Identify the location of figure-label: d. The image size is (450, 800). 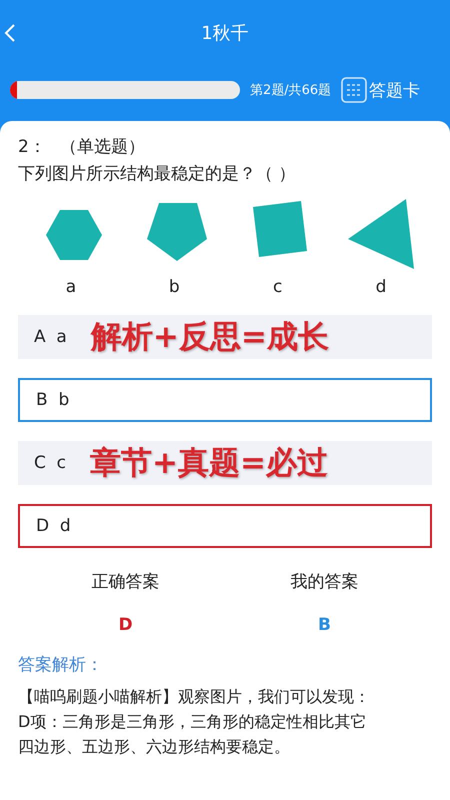
(381, 287).